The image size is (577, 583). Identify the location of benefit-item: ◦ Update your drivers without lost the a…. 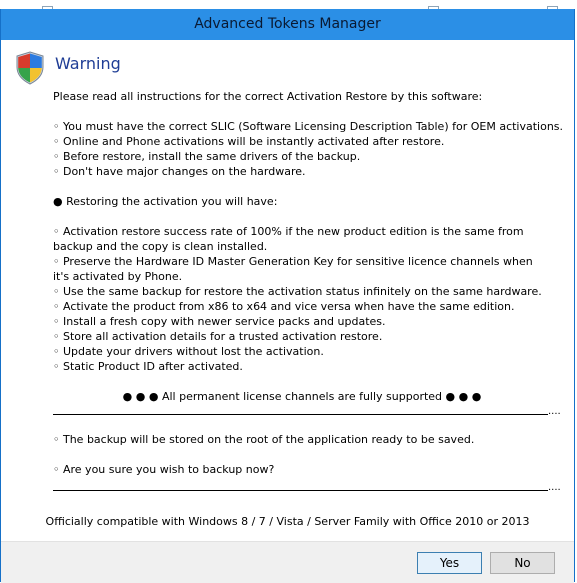
(188, 351).